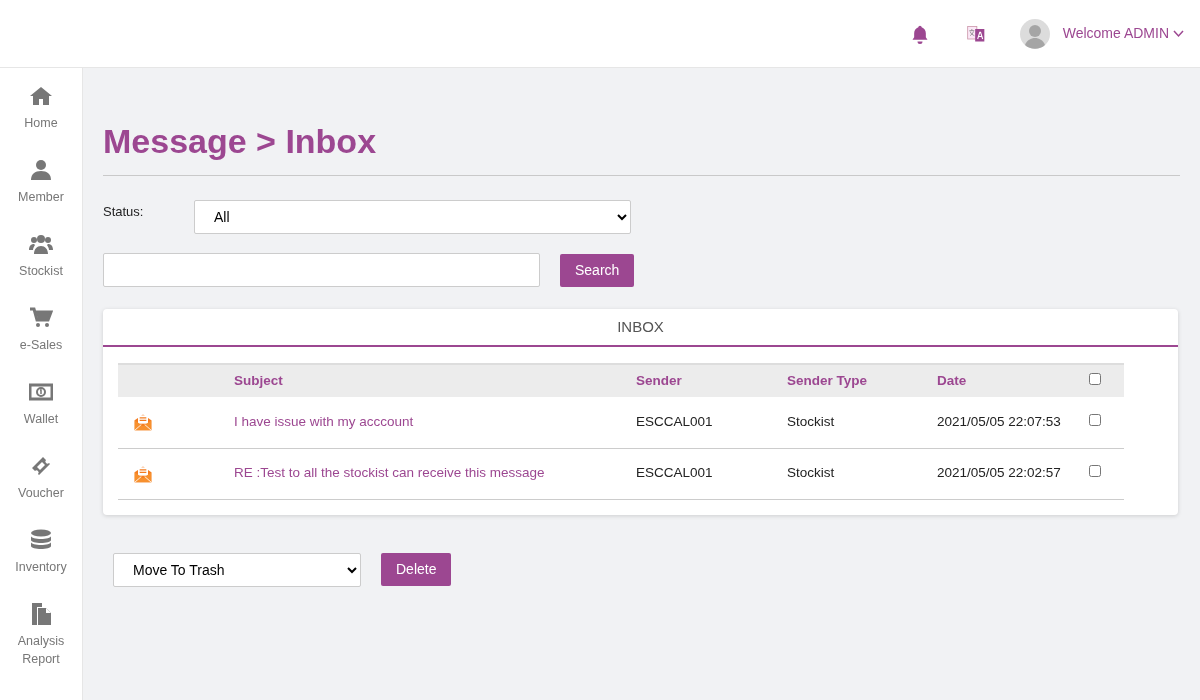 The image size is (1200, 700). What do you see at coordinates (41, 540) in the screenshot?
I see `database-icon` at bounding box center [41, 540].